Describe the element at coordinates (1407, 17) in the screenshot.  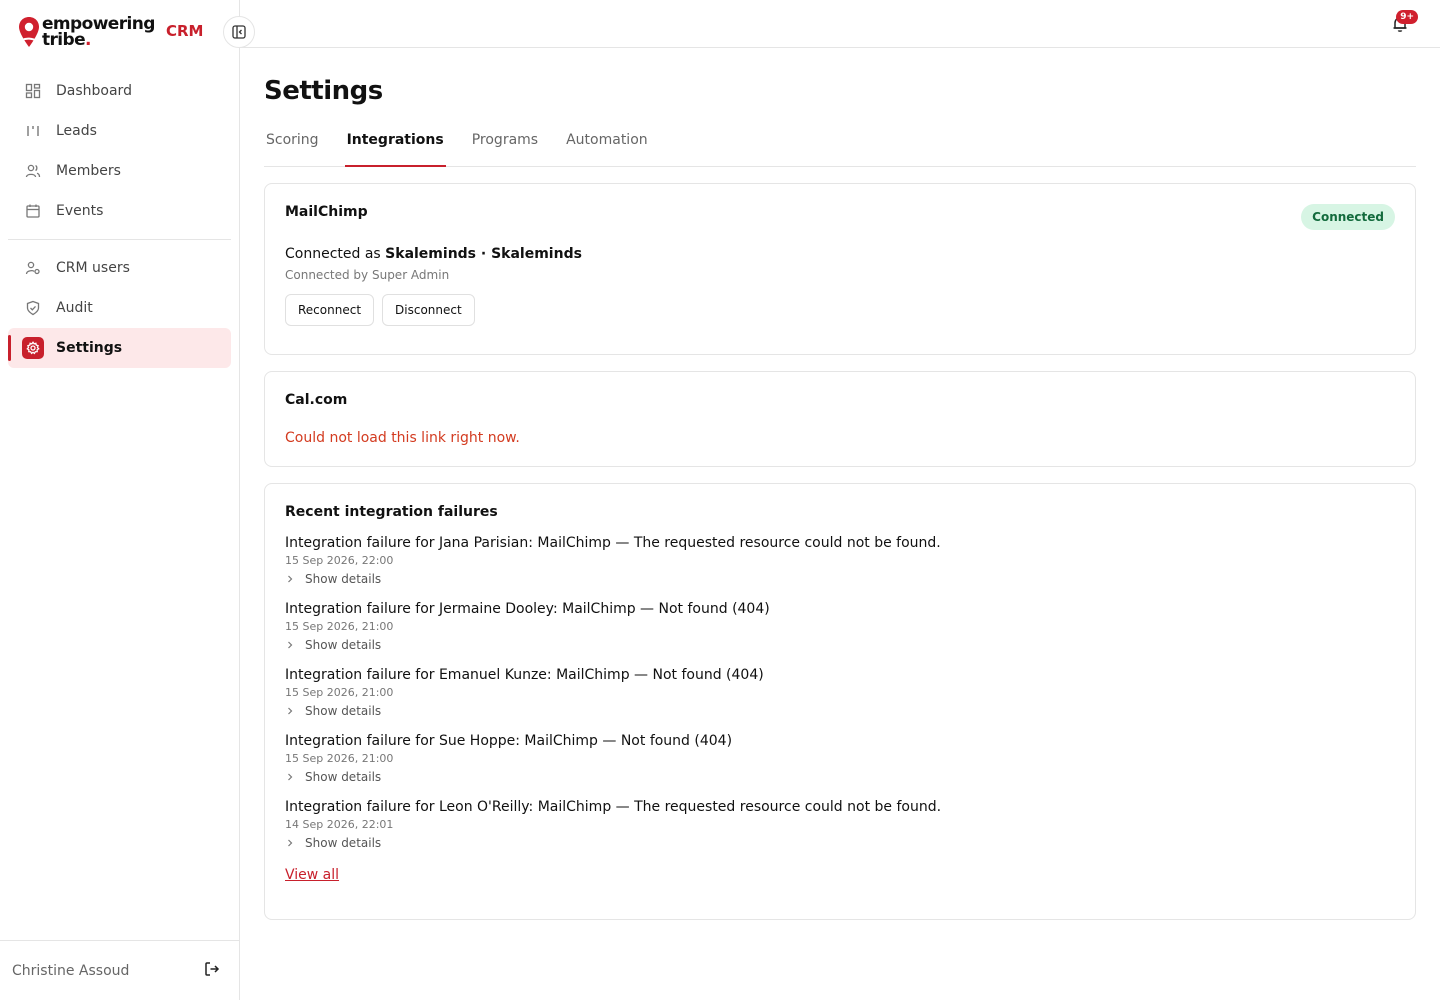
I see `notification-badge: 9+` at that location.